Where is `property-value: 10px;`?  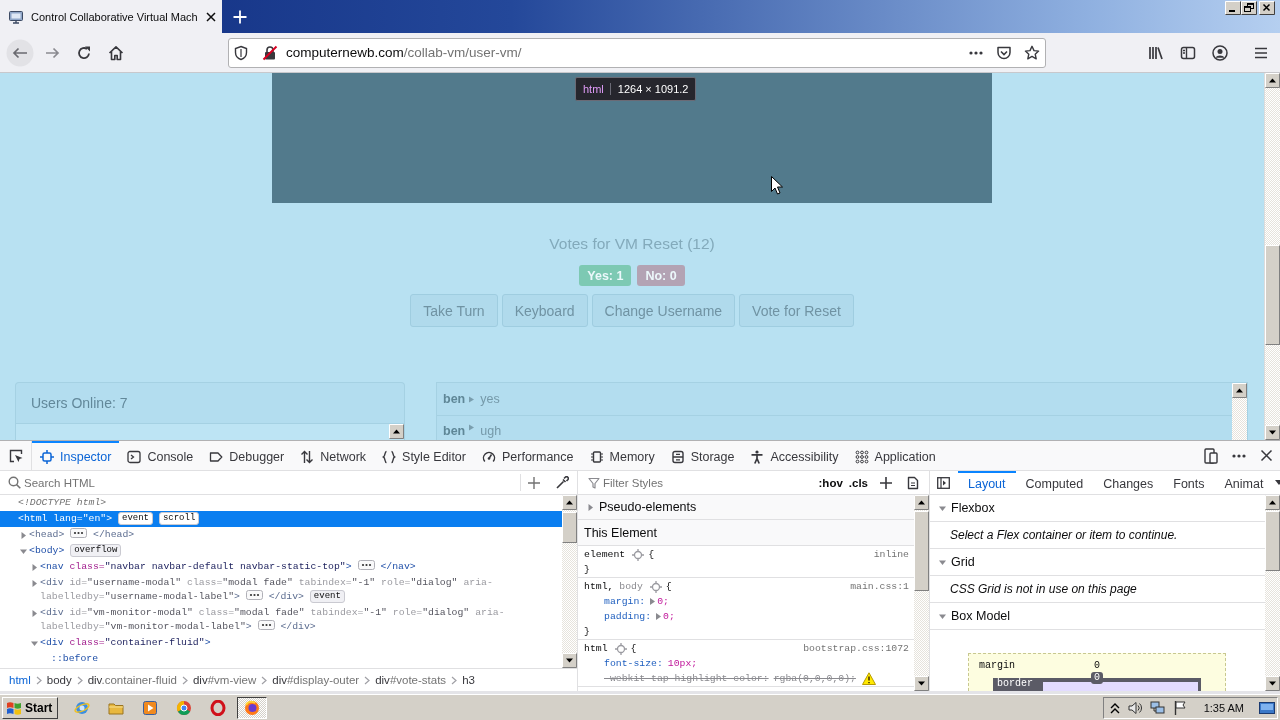 property-value: 10px; is located at coordinates (682, 663).